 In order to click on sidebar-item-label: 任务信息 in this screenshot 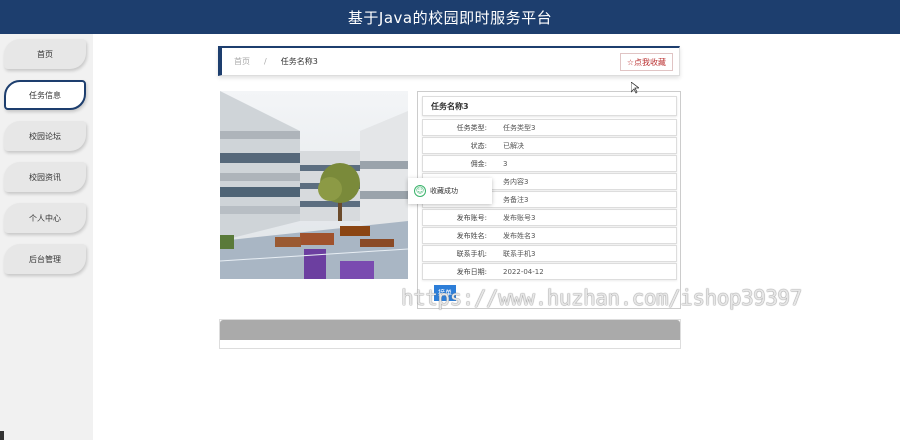, I will do `click(45, 95)`.